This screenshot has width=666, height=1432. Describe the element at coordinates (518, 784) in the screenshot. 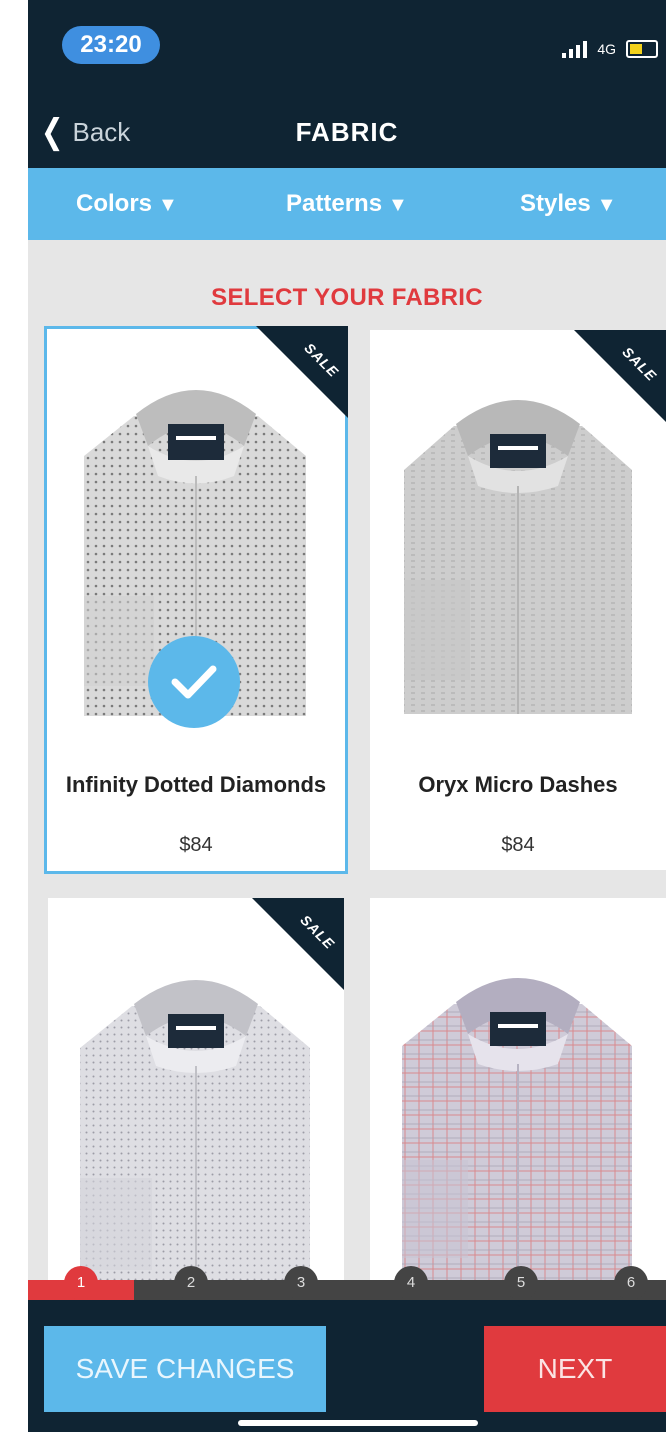

I see `fabric-name: Oryx Micro Dashes` at that location.